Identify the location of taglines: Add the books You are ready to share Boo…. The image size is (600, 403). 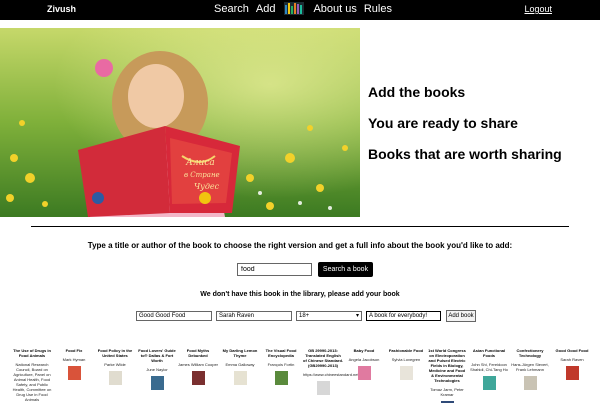
(465, 130).